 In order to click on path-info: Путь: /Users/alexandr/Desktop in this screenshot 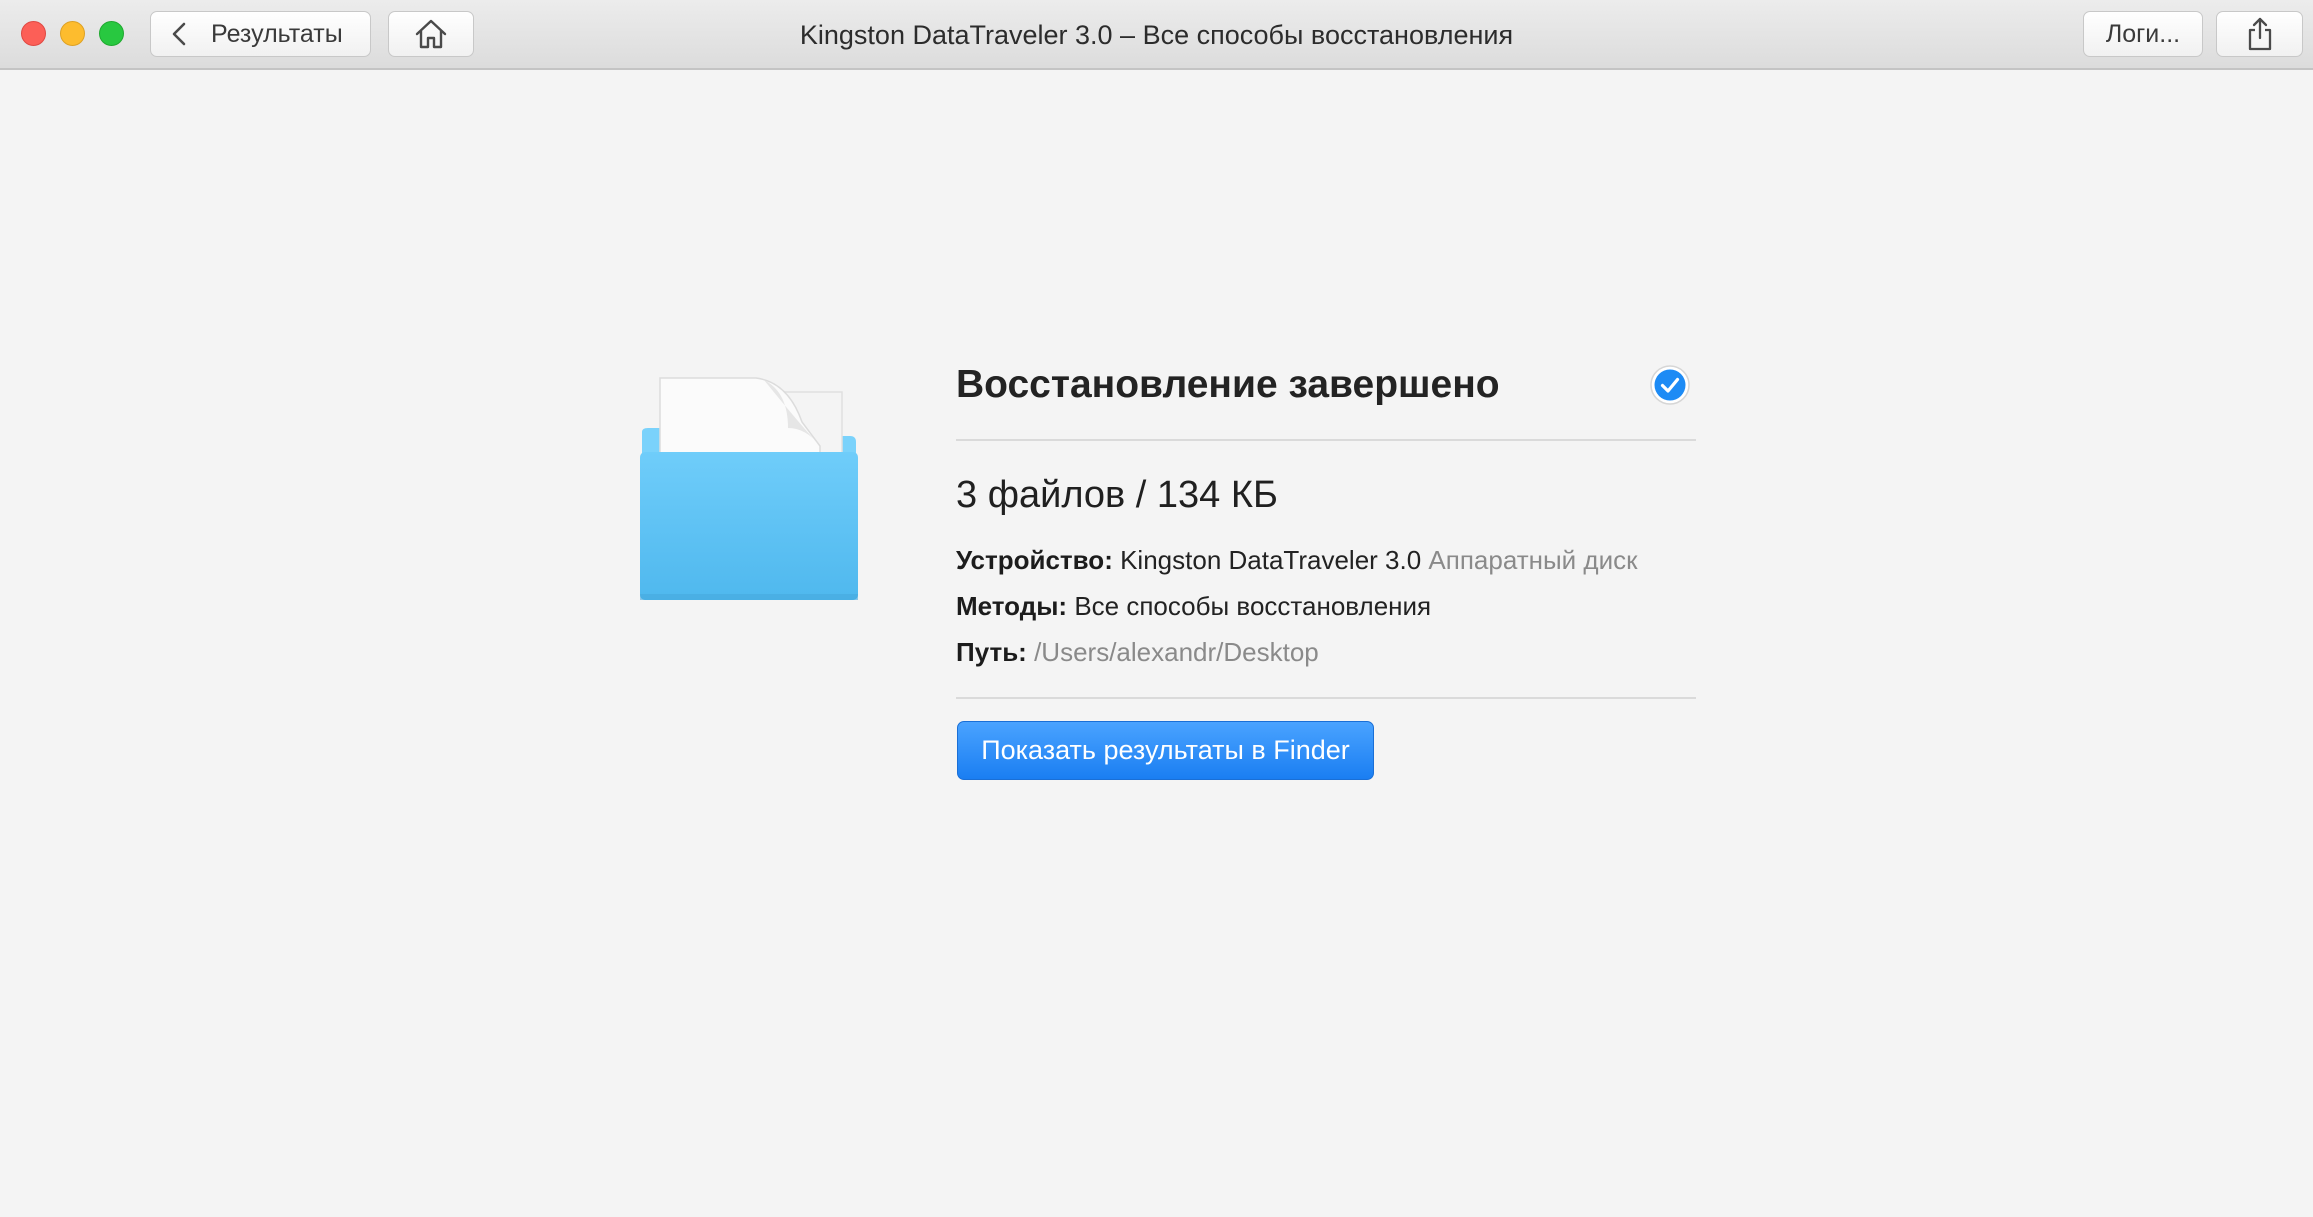, I will do `click(1137, 652)`.